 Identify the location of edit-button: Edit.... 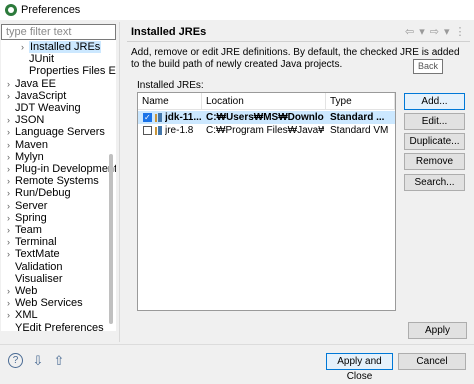
(434, 121).